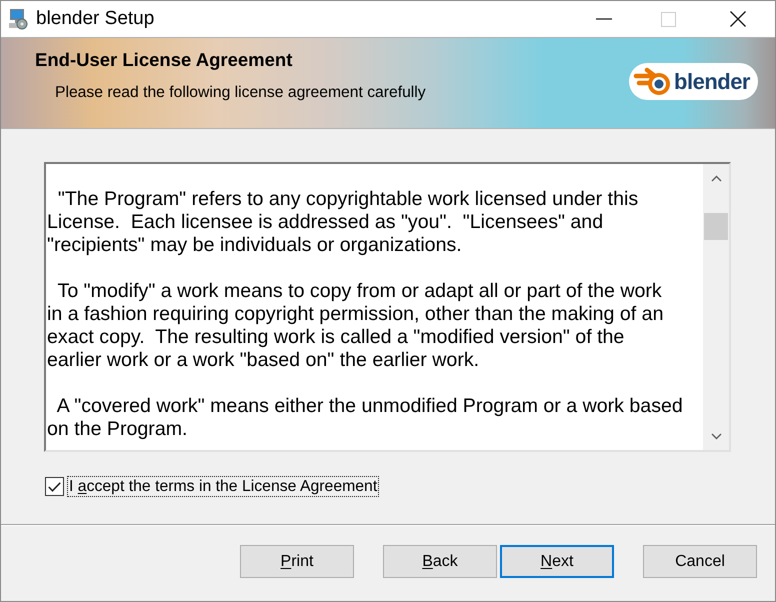 This screenshot has height=602, width=776. Describe the element at coordinates (716, 178) in the screenshot. I see `chevron-up-icon` at that location.